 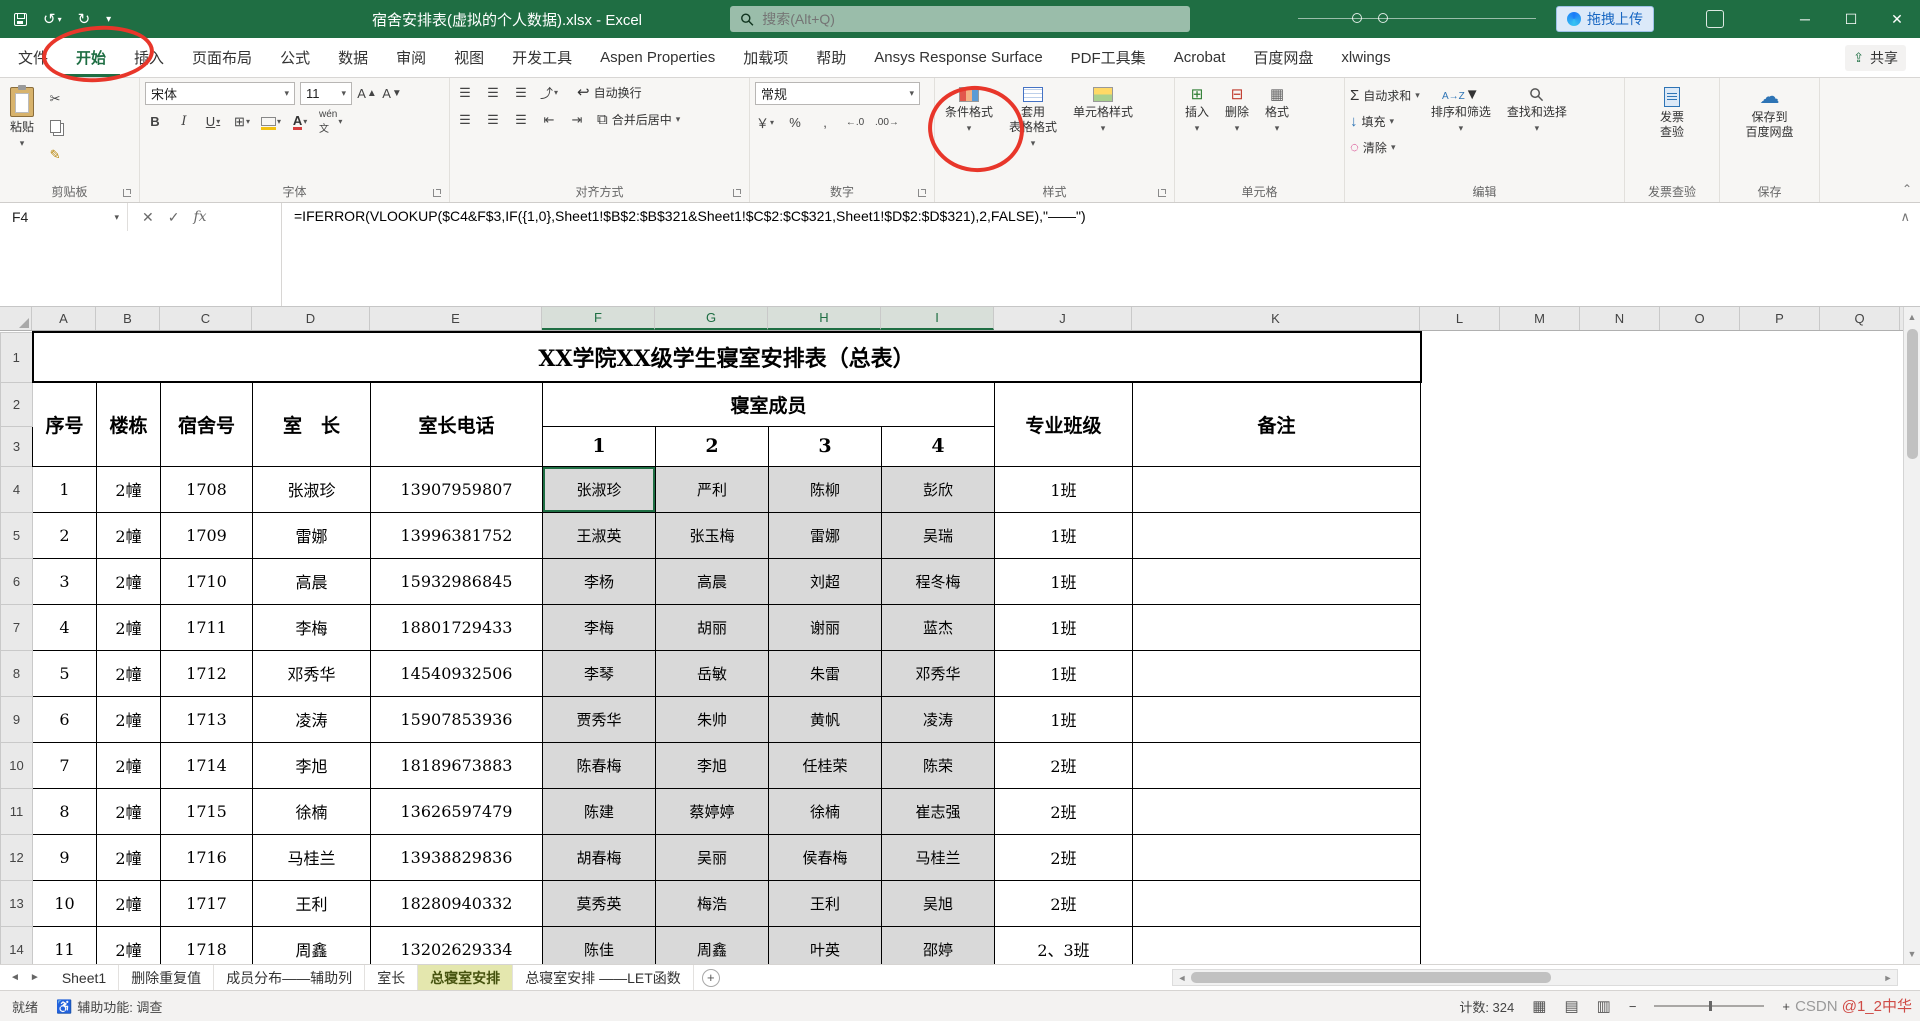 I want to click on header-num: 序号, so click(x=64, y=424).